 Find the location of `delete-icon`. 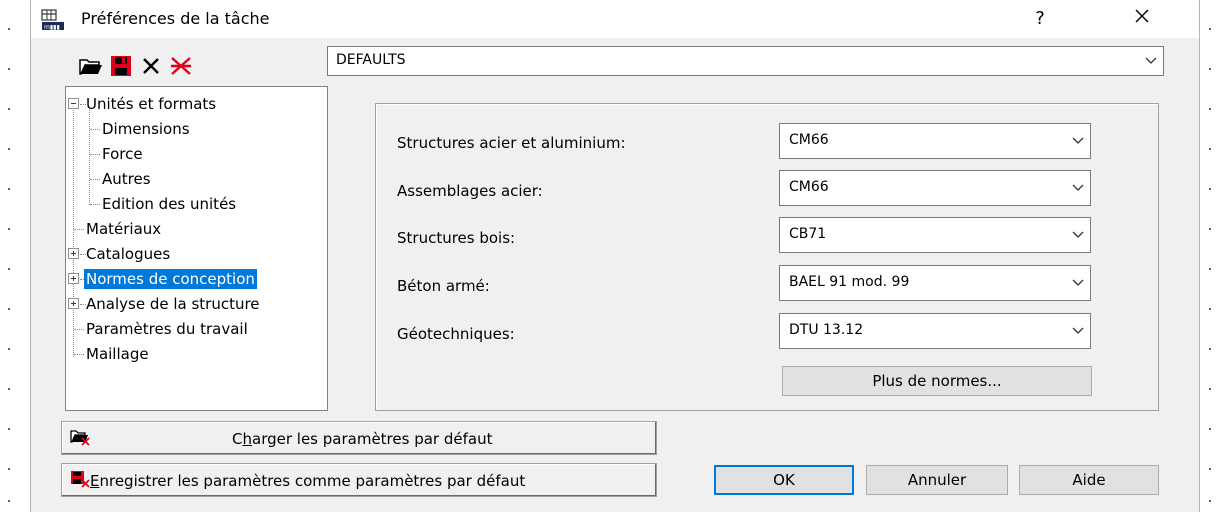

delete-icon is located at coordinates (151, 66).